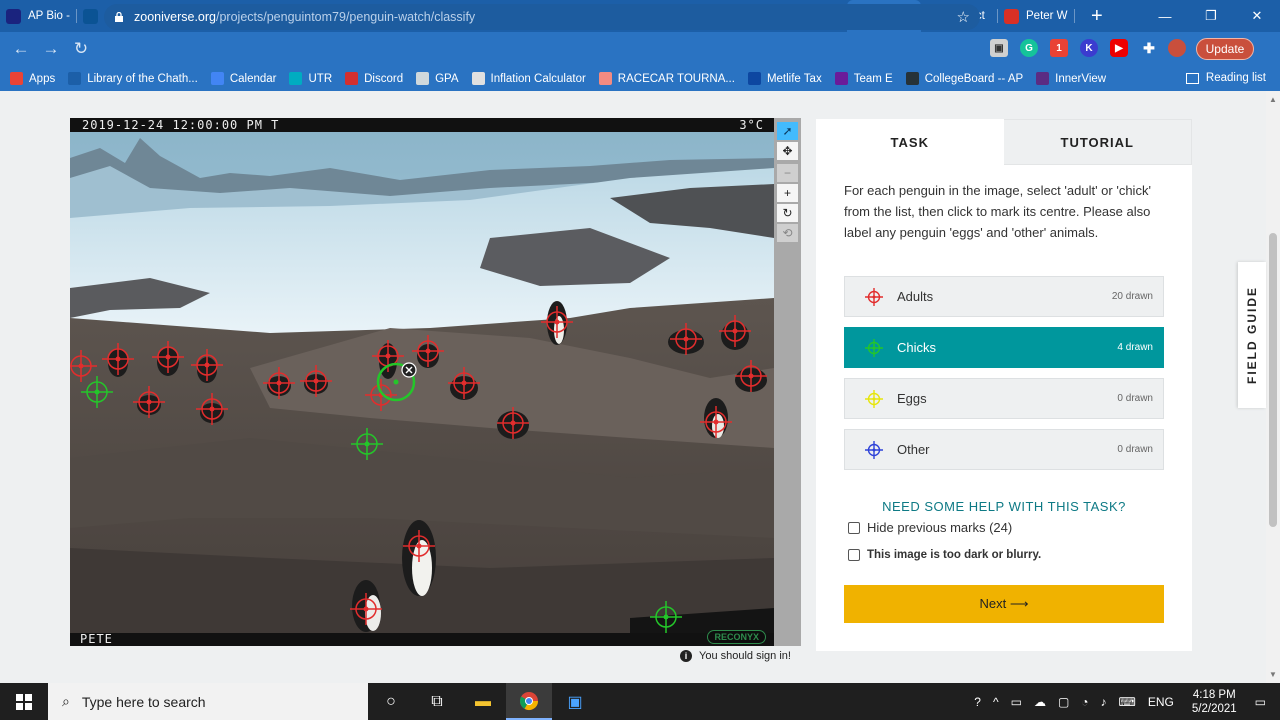 The height and width of the screenshot is (720, 1280). I want to click on zoom-out-icon: −, so click(787, 173).